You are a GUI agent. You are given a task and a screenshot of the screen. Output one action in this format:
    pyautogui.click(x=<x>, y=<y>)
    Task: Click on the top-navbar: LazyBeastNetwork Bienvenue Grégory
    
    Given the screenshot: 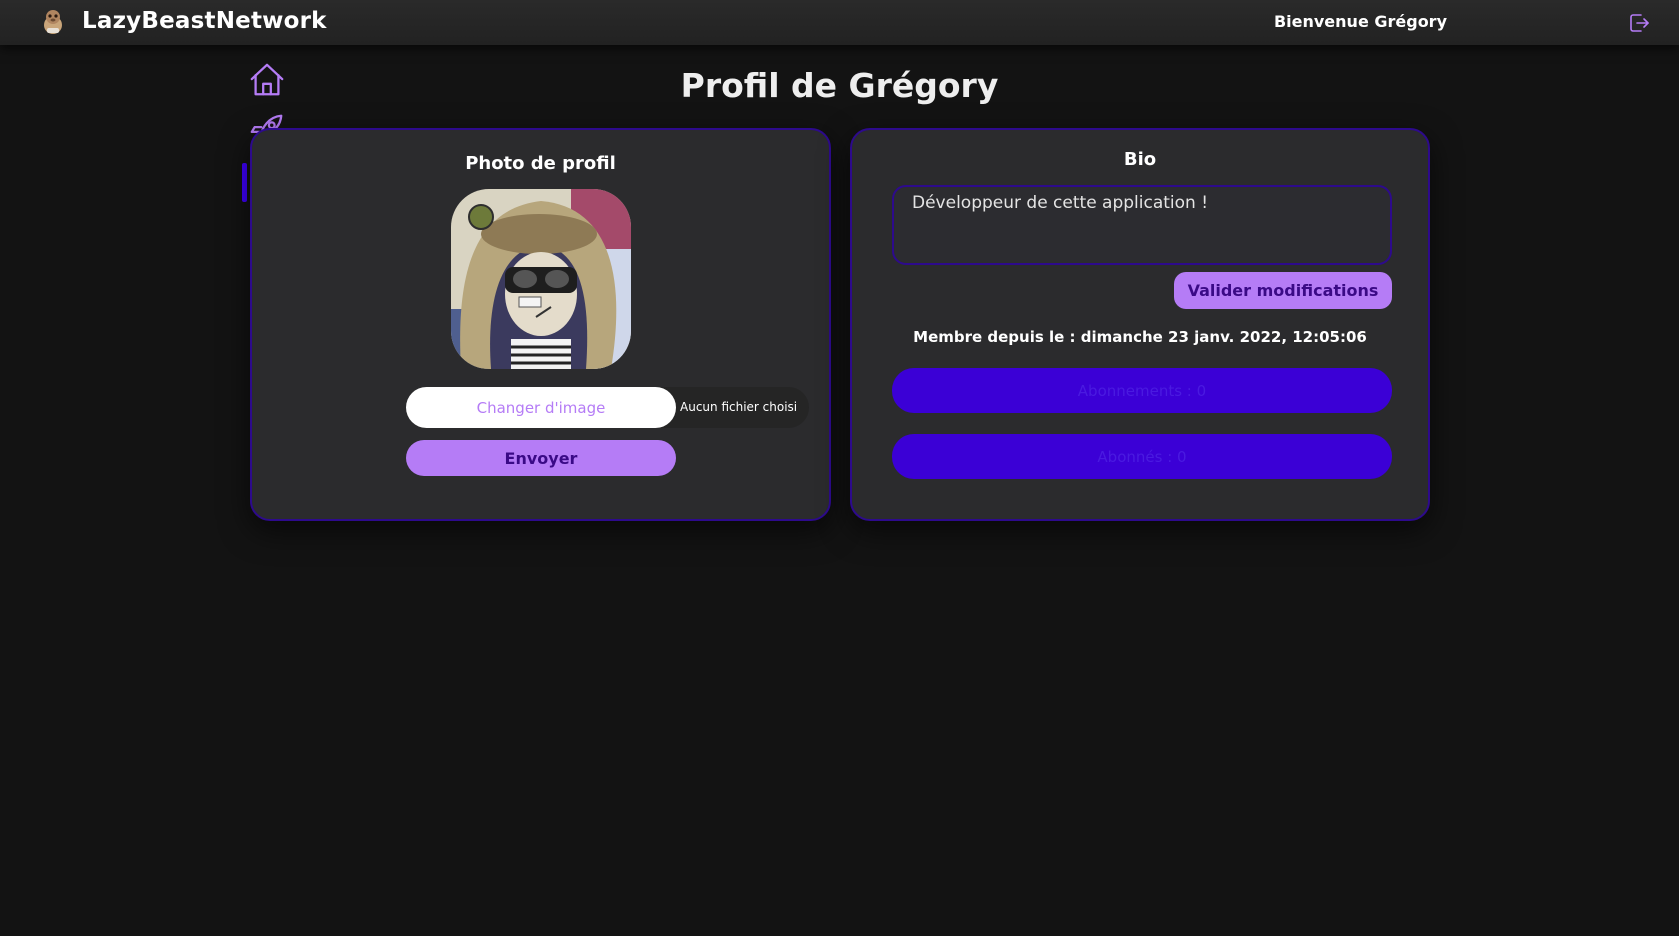 What is the action you would take?
    pyautogui.click(x=839, y=22)
    